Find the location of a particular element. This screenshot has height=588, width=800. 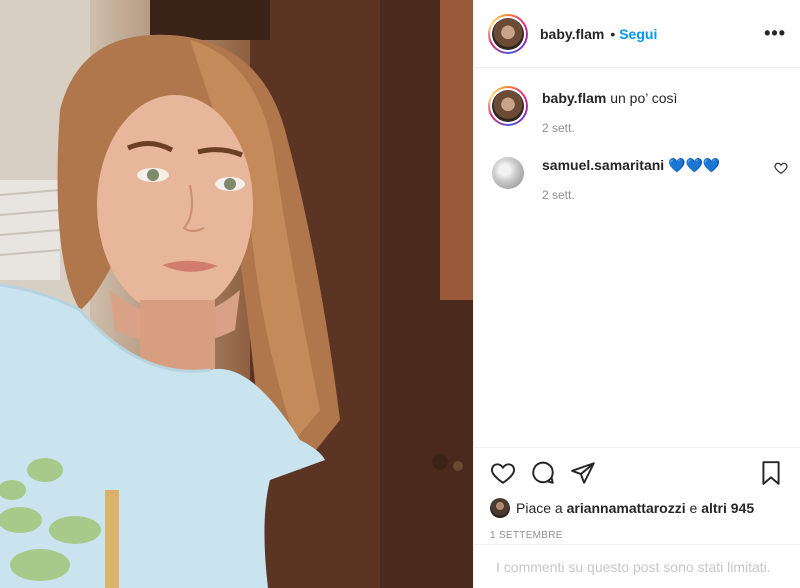

commenter-avatar is located at coordinates (508, 173).